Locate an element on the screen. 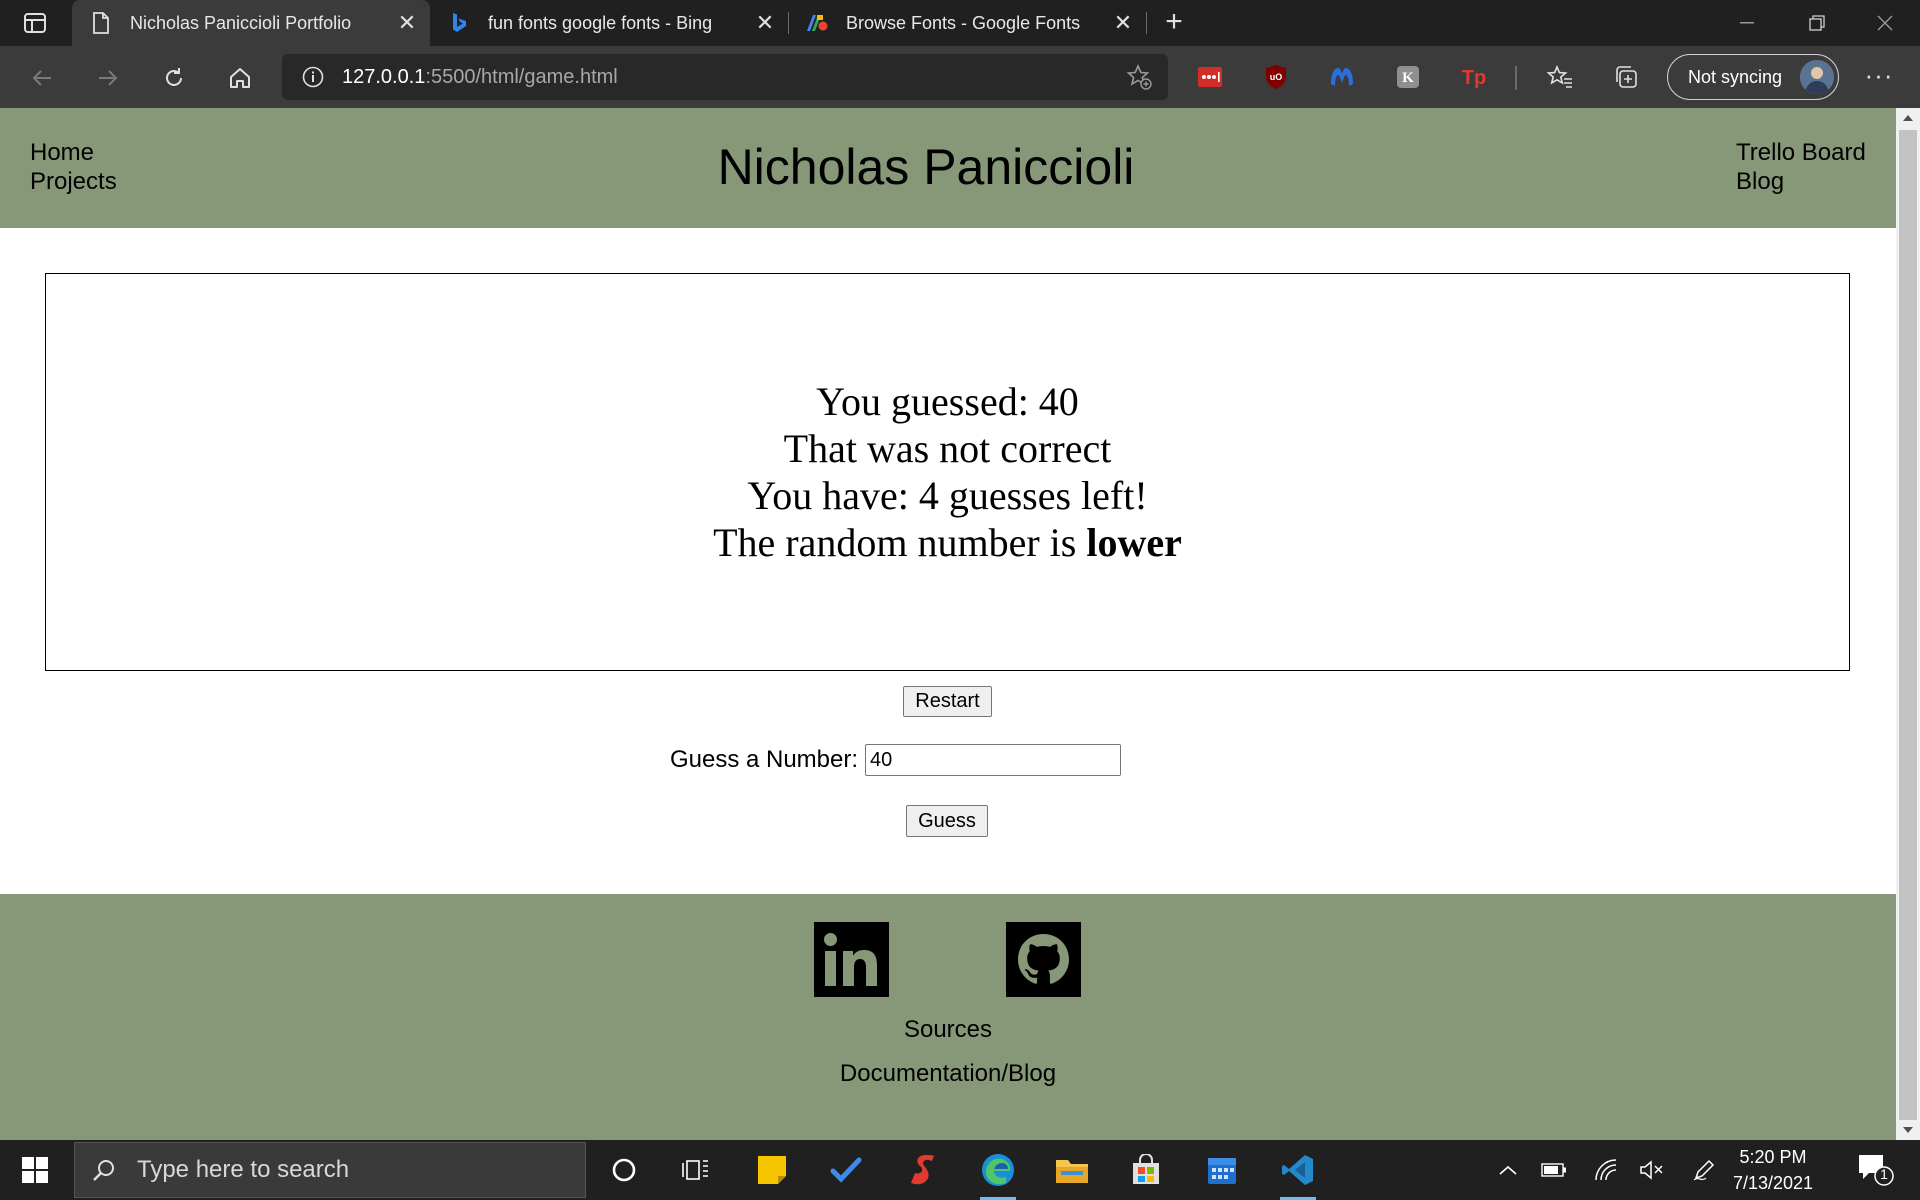 The height and width of the screenshot is (1200, 1920). correctness-line: That was not correct is located at coordinates (947, 448).